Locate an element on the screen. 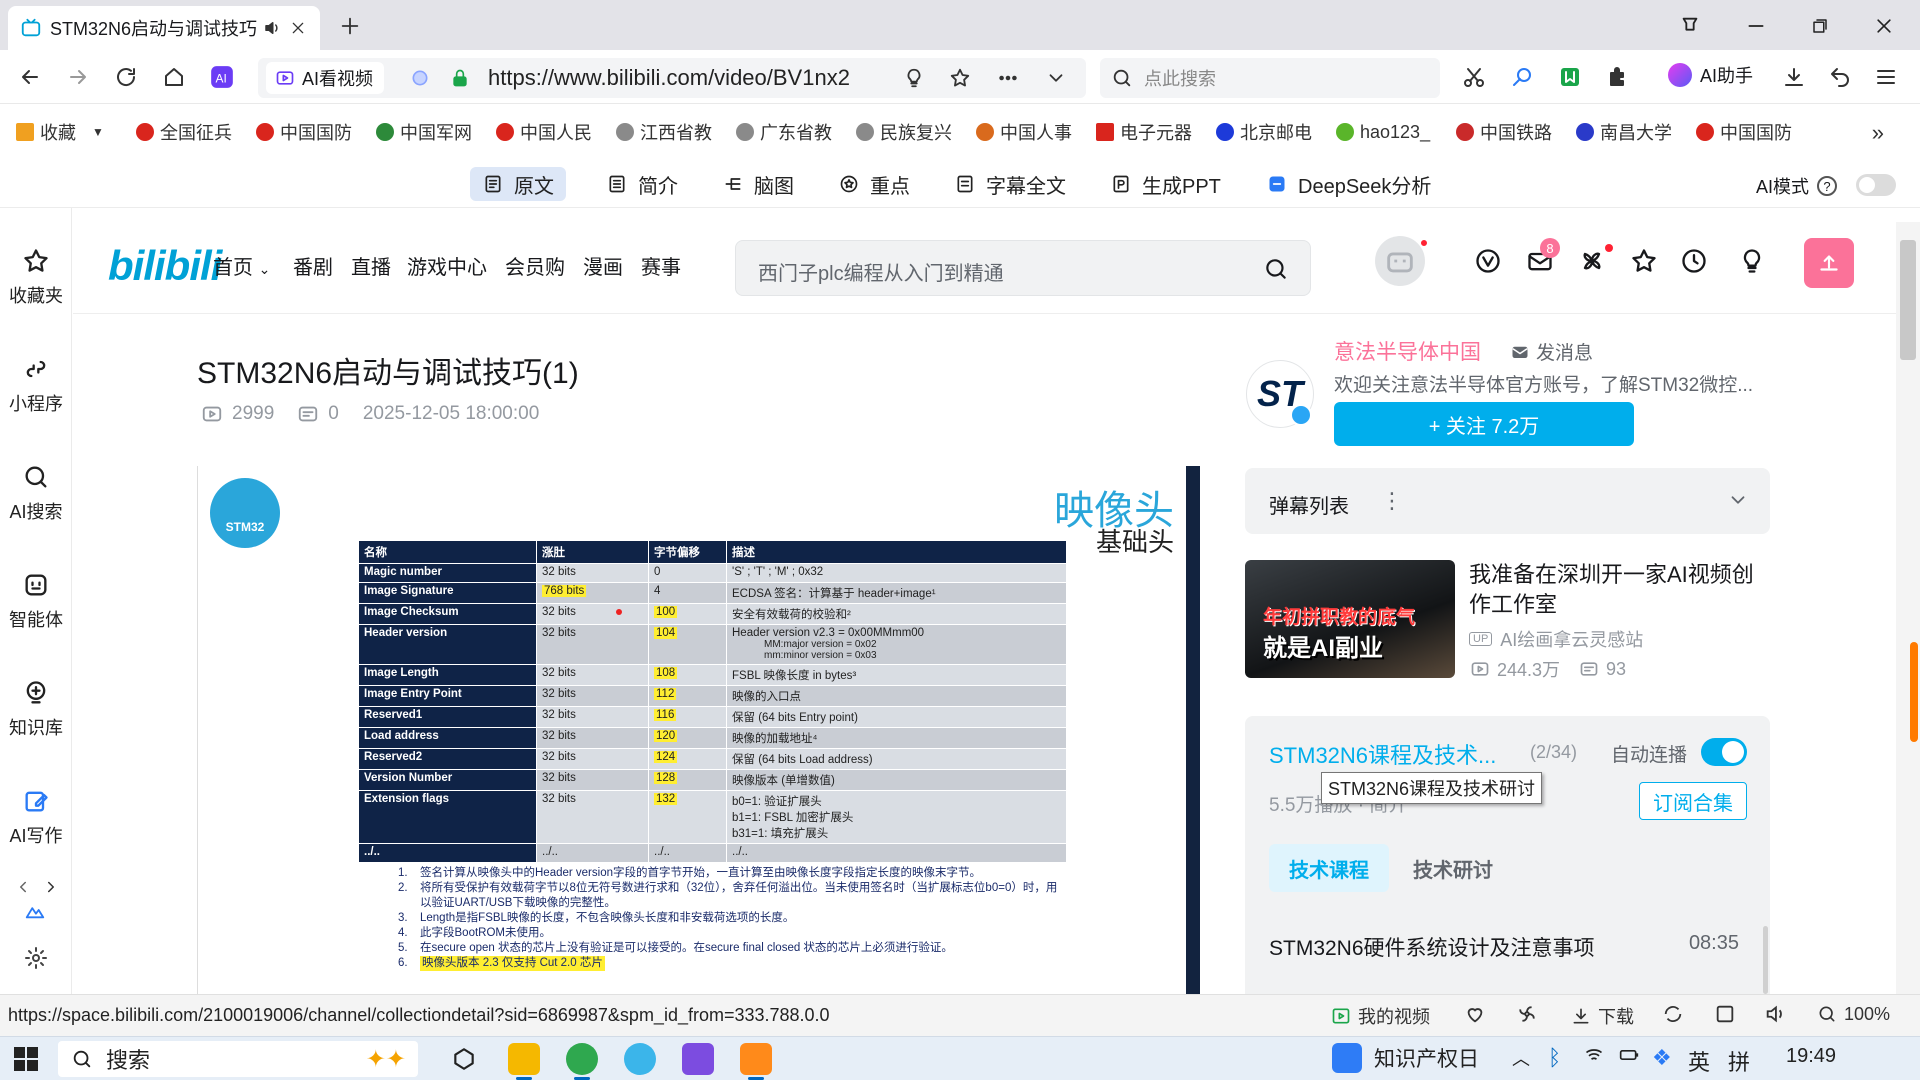 Image resolution: width=1920 pixels, height=1080 pixels. bookmark-item: hao123_ is located at coordinates (1386, 132).